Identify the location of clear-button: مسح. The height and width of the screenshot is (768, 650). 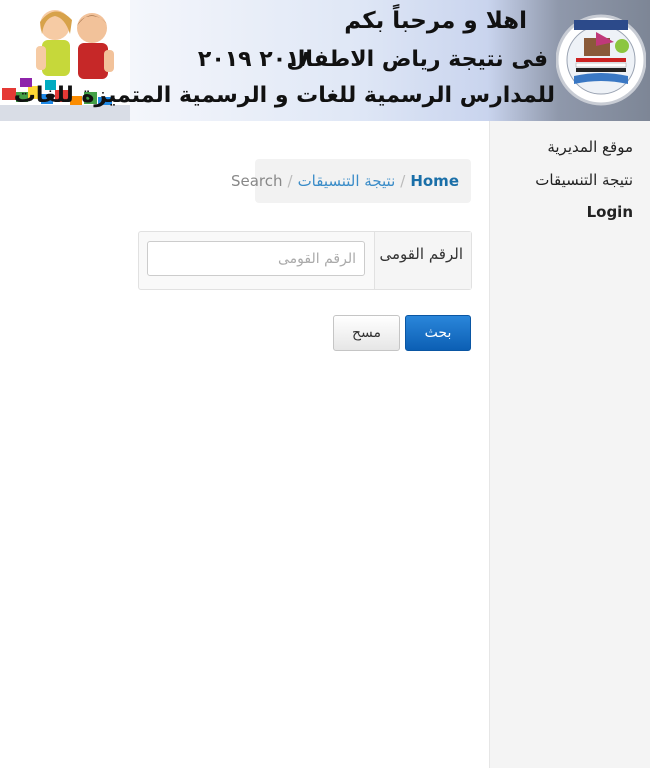
(366, 333).